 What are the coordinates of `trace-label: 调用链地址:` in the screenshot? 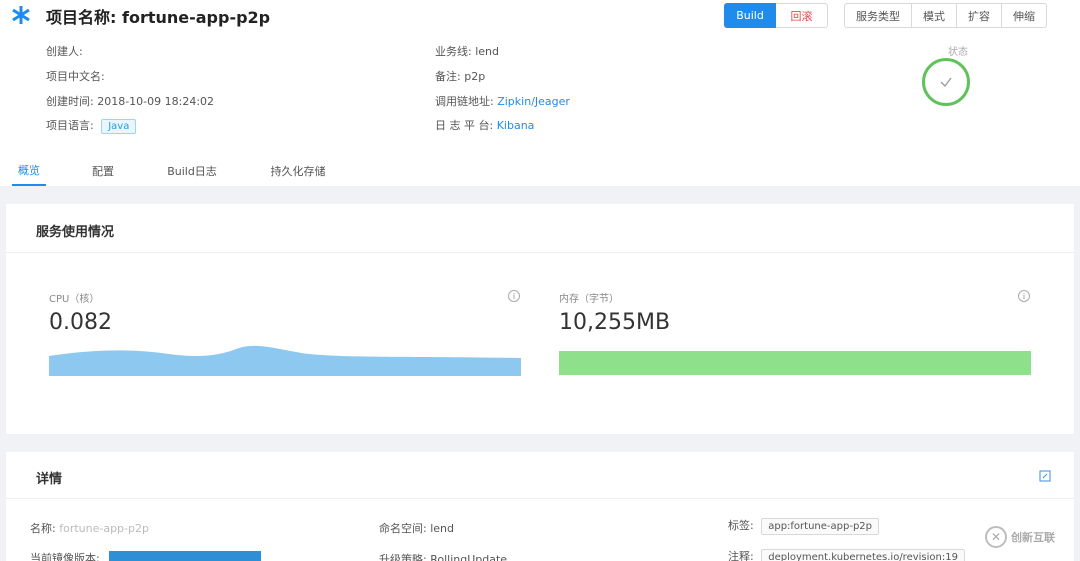 It's located at (464, 101).